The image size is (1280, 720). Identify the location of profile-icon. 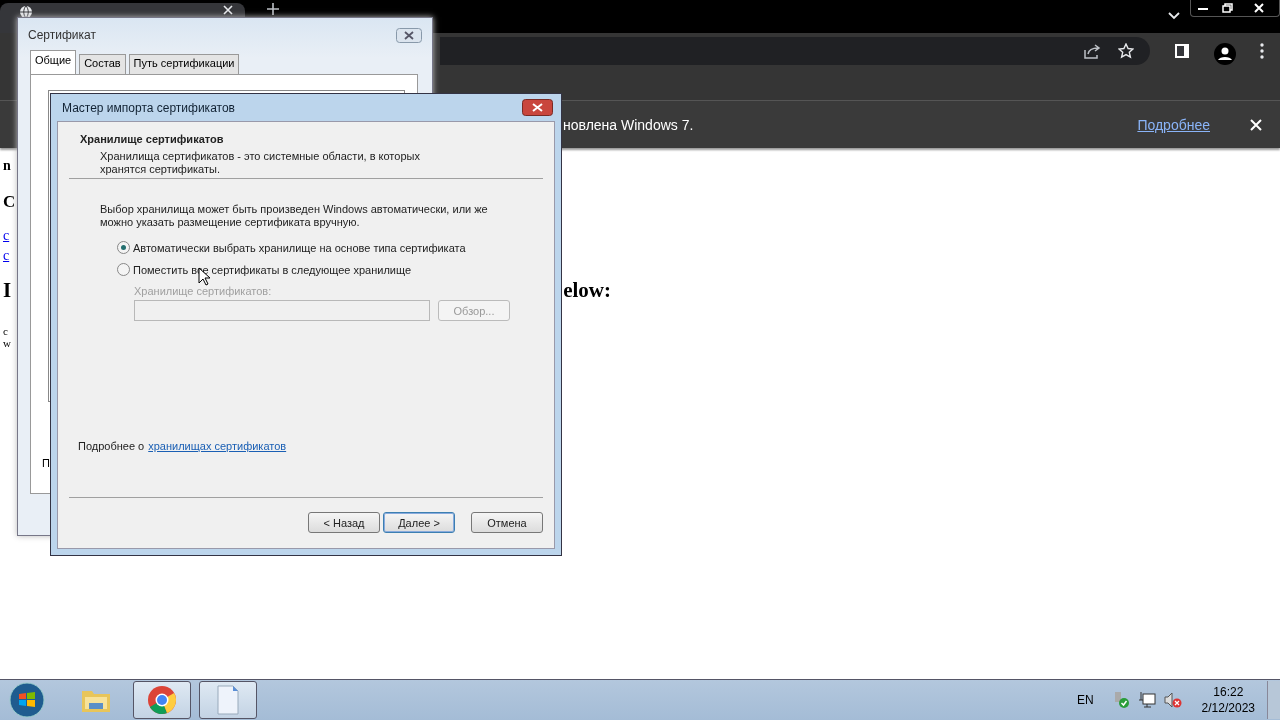
(1225, 54).